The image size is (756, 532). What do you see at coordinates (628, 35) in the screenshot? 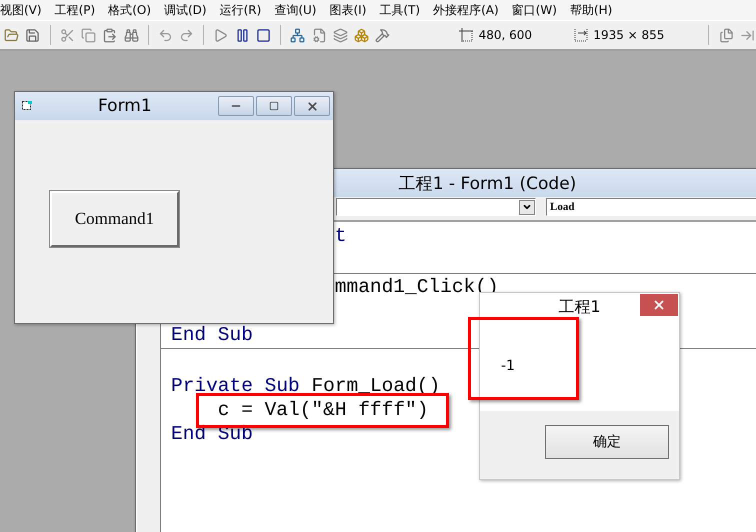
I see `size-readout: 1935 × 855` at bounding box center [628, 35].